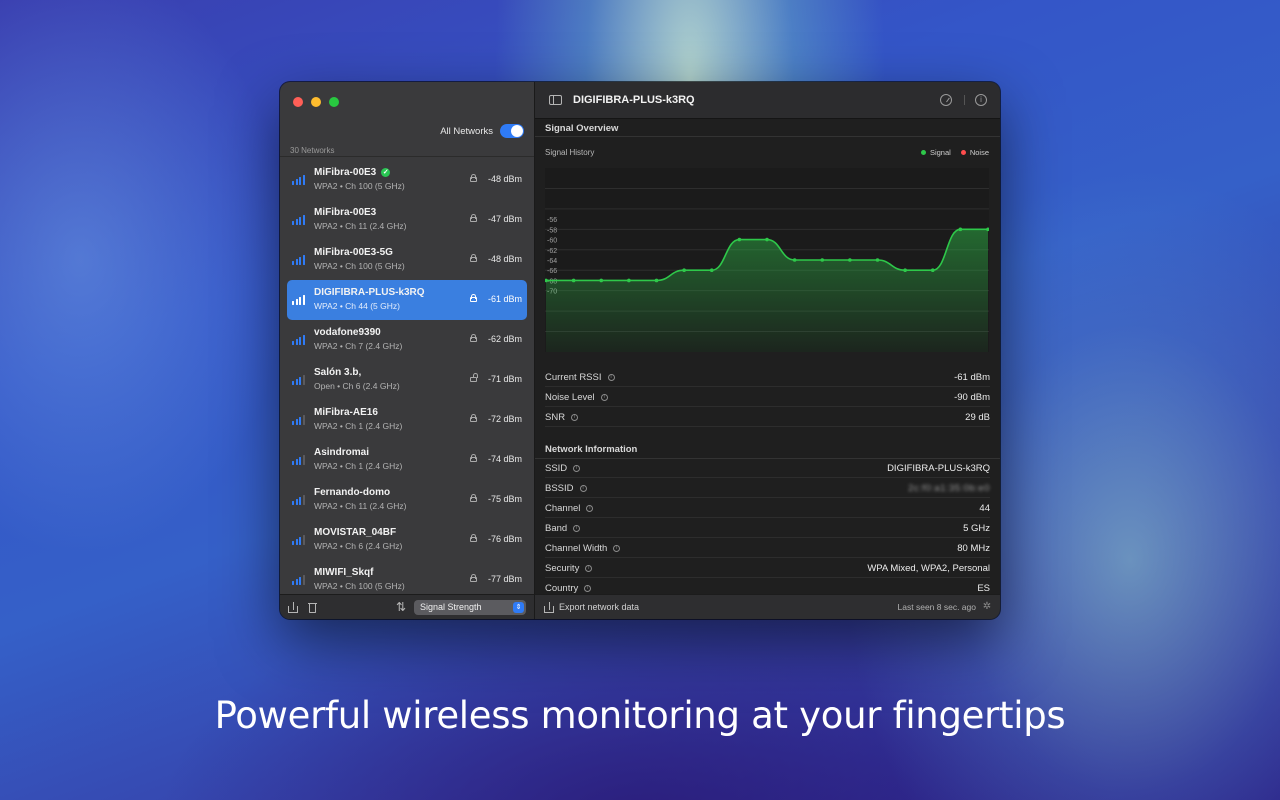  Describe the element at coordinates (549, 607) in the screenshot. I see `export-icon` at that location.